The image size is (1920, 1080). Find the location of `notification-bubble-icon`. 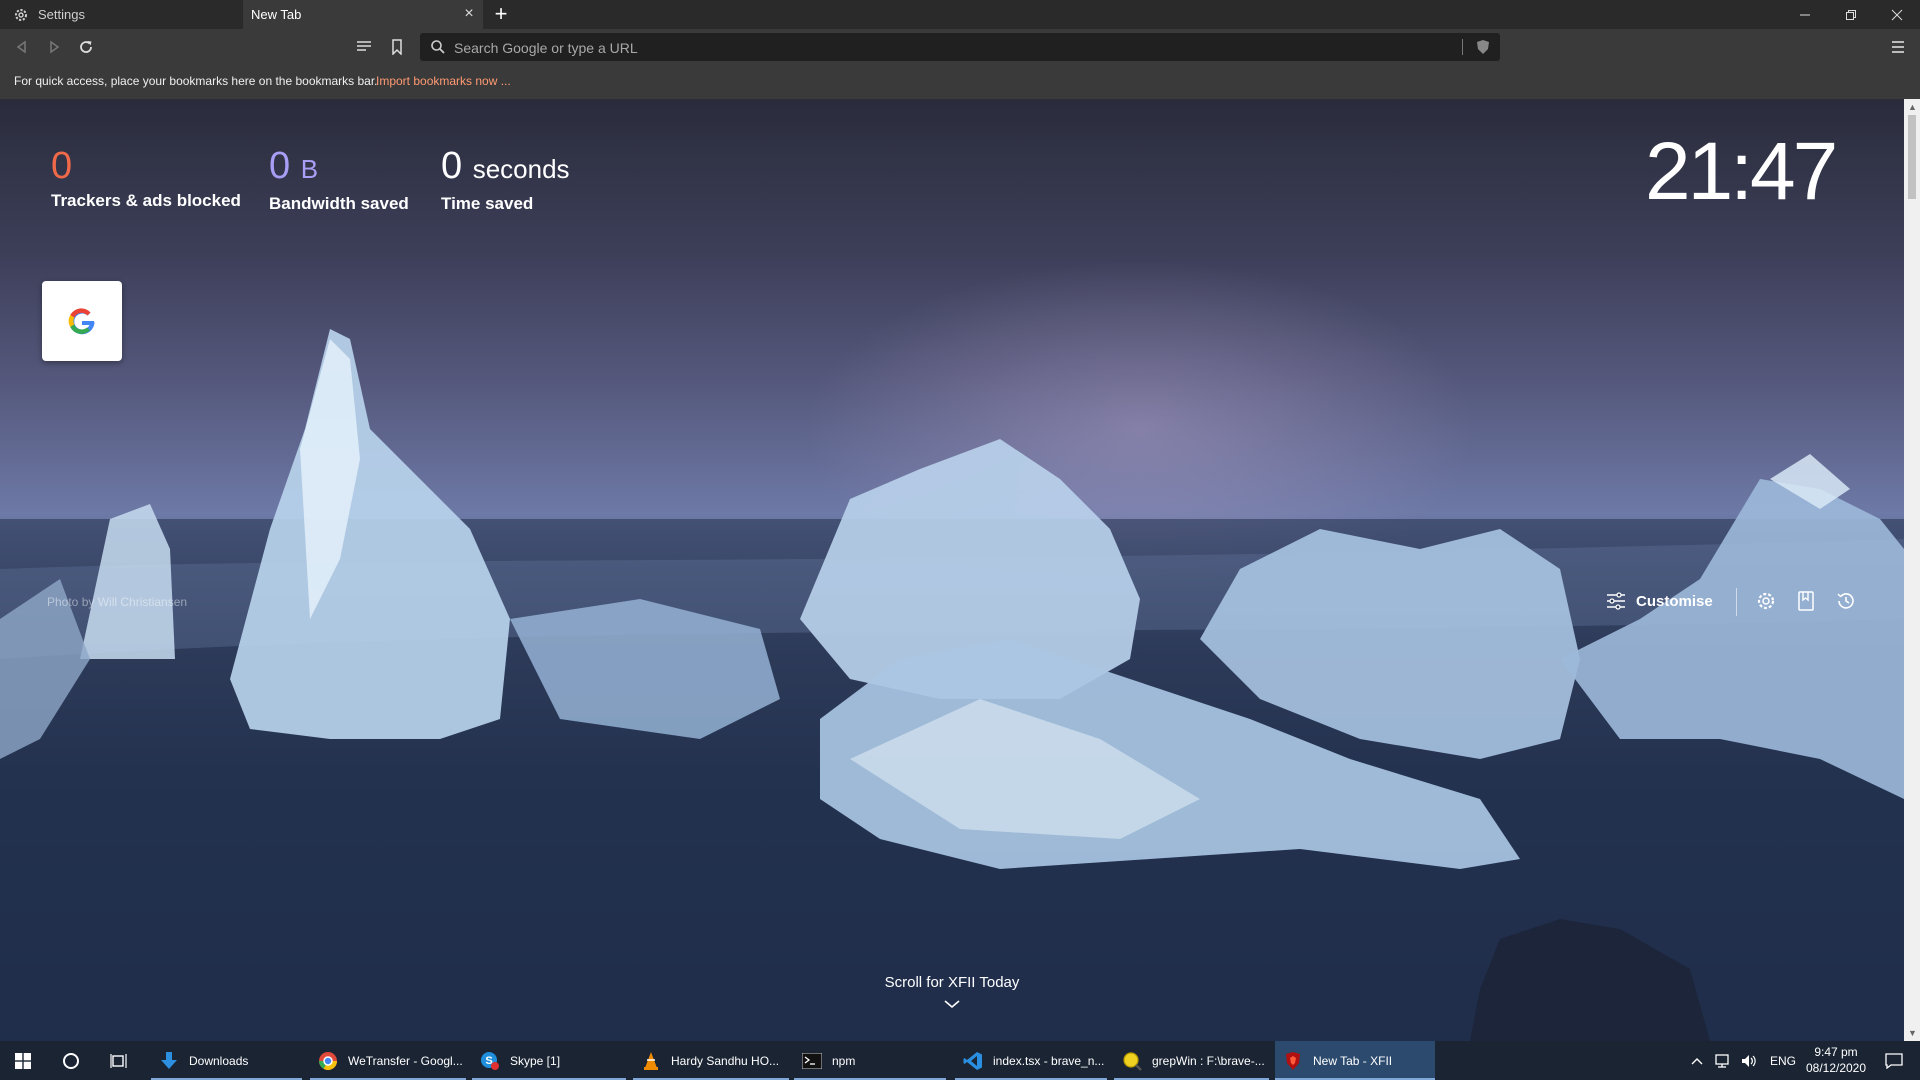

notification-bubble-icon is located at coordinates (1894, 1060).